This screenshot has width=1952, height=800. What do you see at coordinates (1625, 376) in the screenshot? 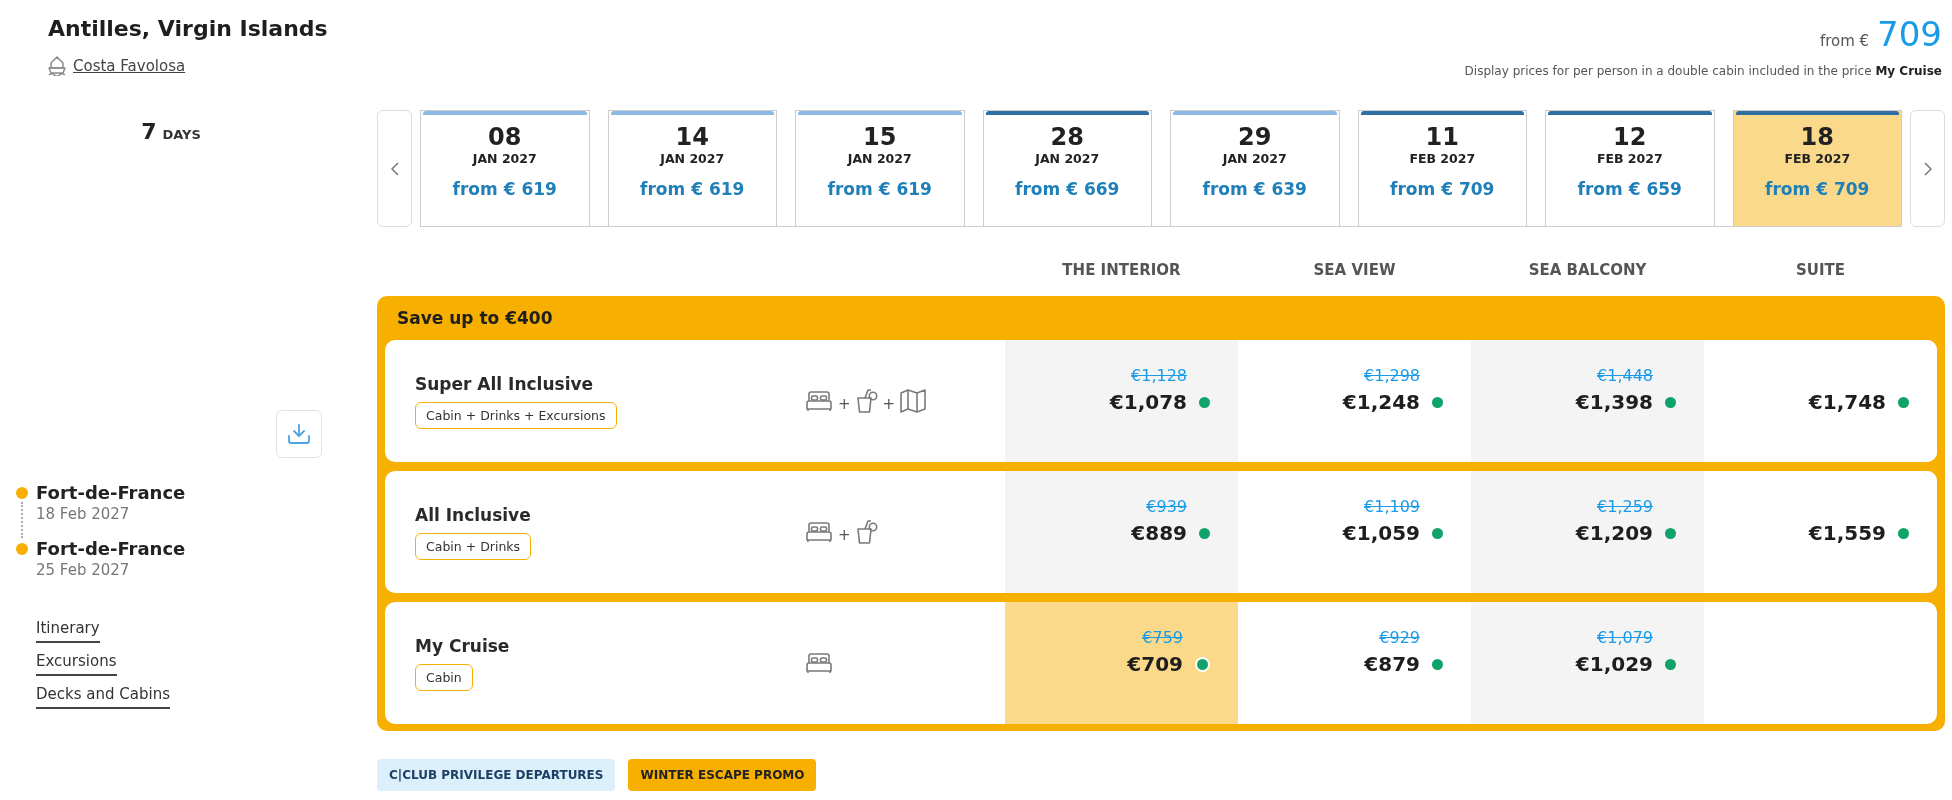
I see `old-price: €1,448` at bounding box center [1625, 376].